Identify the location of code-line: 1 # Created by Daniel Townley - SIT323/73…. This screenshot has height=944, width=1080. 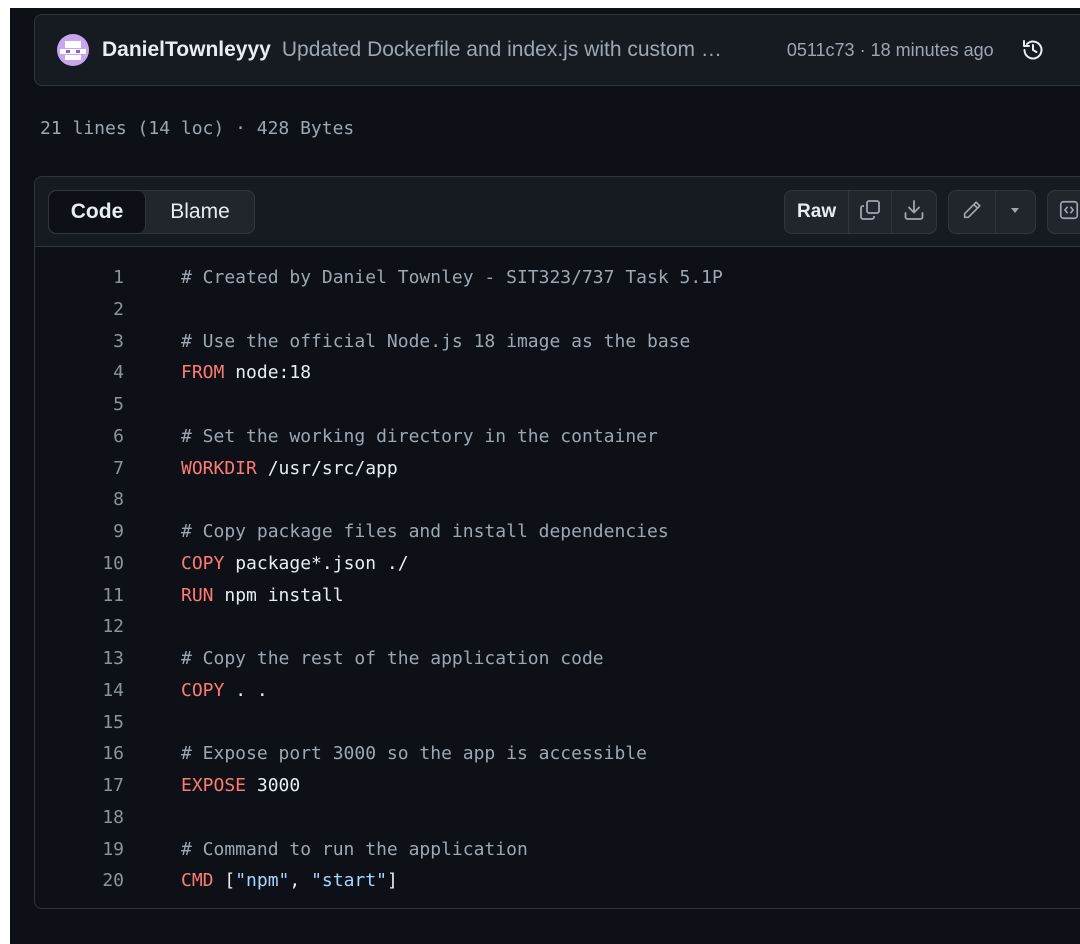
(557, 278).